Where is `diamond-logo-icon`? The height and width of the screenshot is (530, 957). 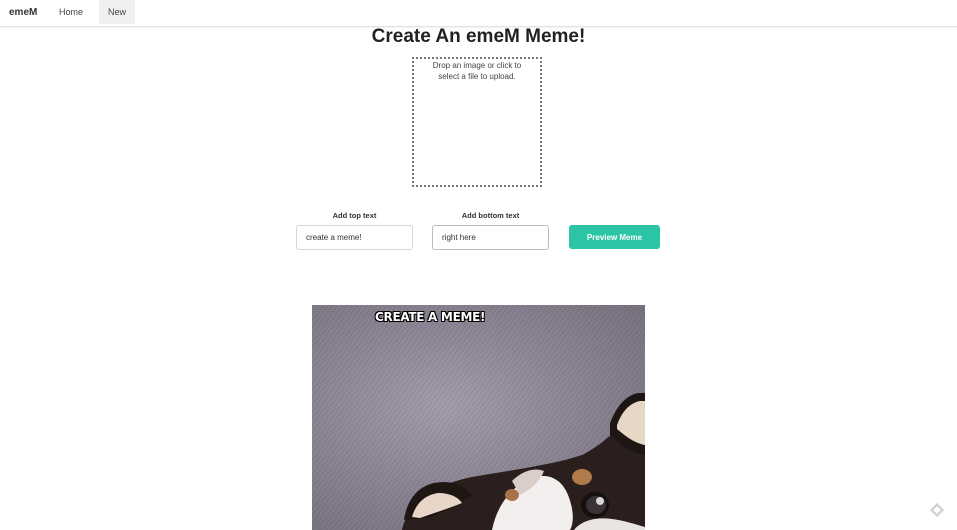 diamond-logo-icon is located at coordinates (937, 510).